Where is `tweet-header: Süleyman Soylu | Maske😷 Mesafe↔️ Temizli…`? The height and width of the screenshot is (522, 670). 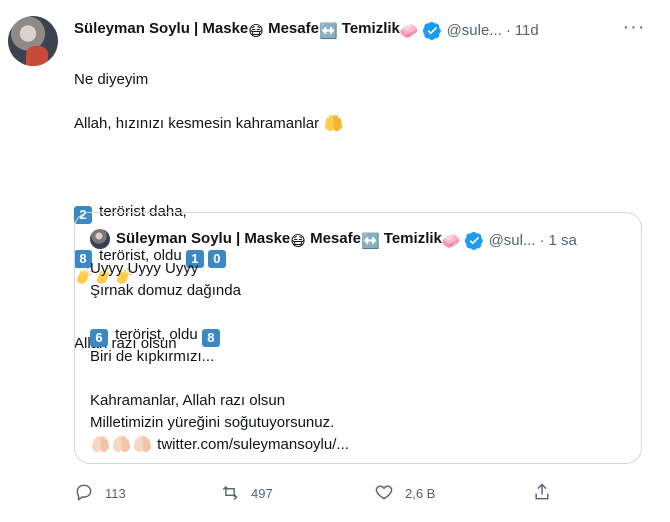
tweet-header: Süleyman Soylu | Maske😷 Mesafe↔️ Temizli… is located at coordinates (362, 30).